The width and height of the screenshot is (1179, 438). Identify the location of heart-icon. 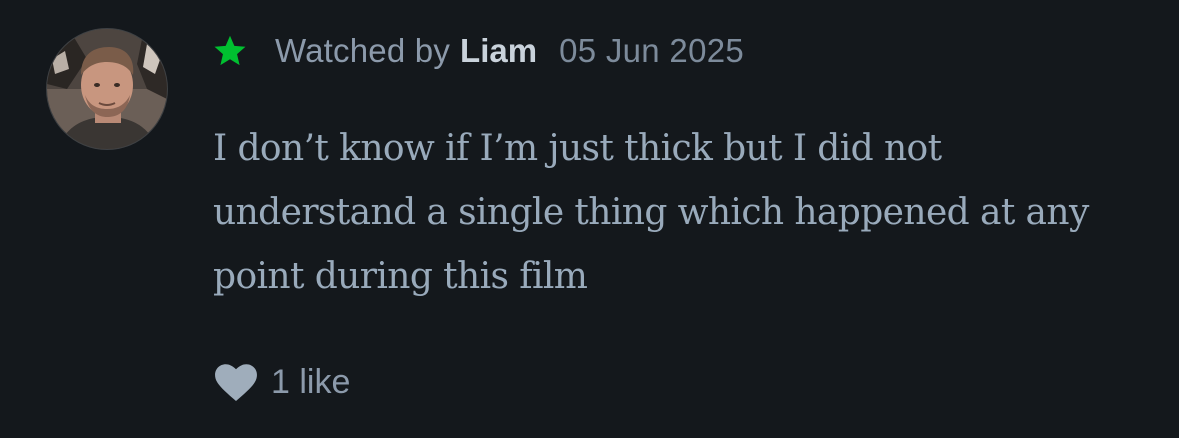
(236, 382).